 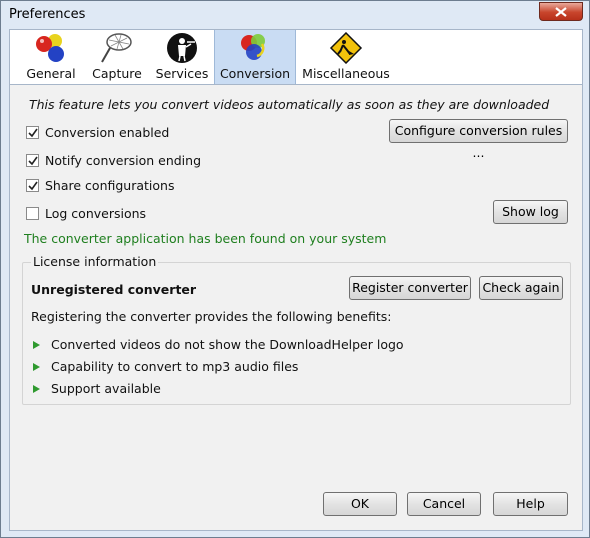 I want to click on tab-services: Services, so click(x=182, y=57).